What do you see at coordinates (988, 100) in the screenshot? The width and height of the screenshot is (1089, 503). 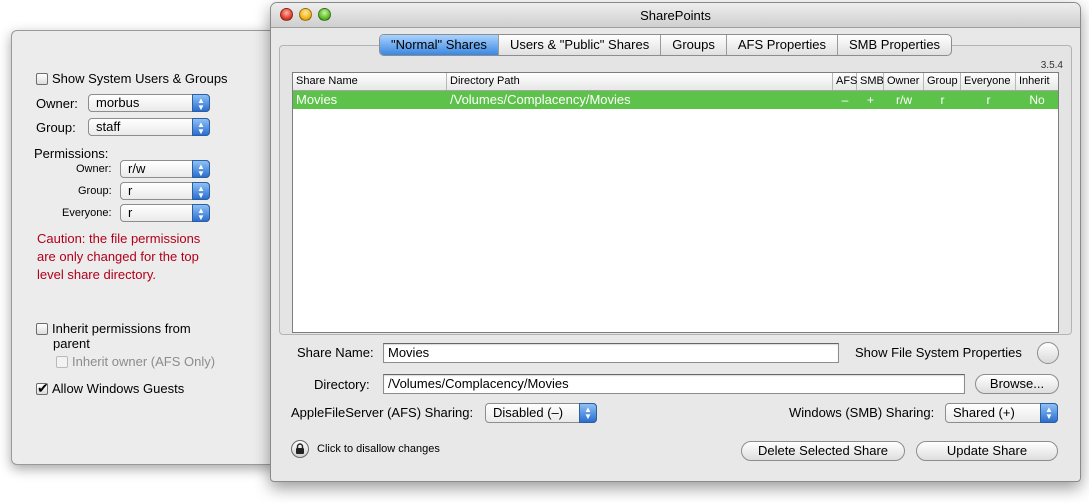 I see `cell-everyone: r` at bounding box center [988, 100].